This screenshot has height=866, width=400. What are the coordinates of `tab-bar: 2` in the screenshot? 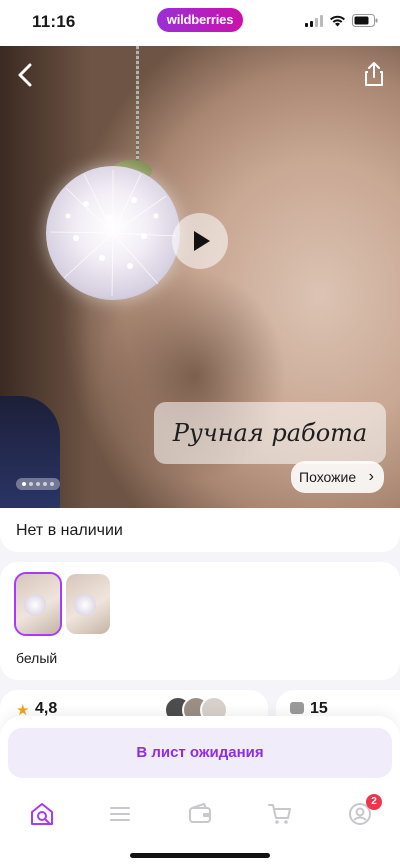 It's located at (200, 814).